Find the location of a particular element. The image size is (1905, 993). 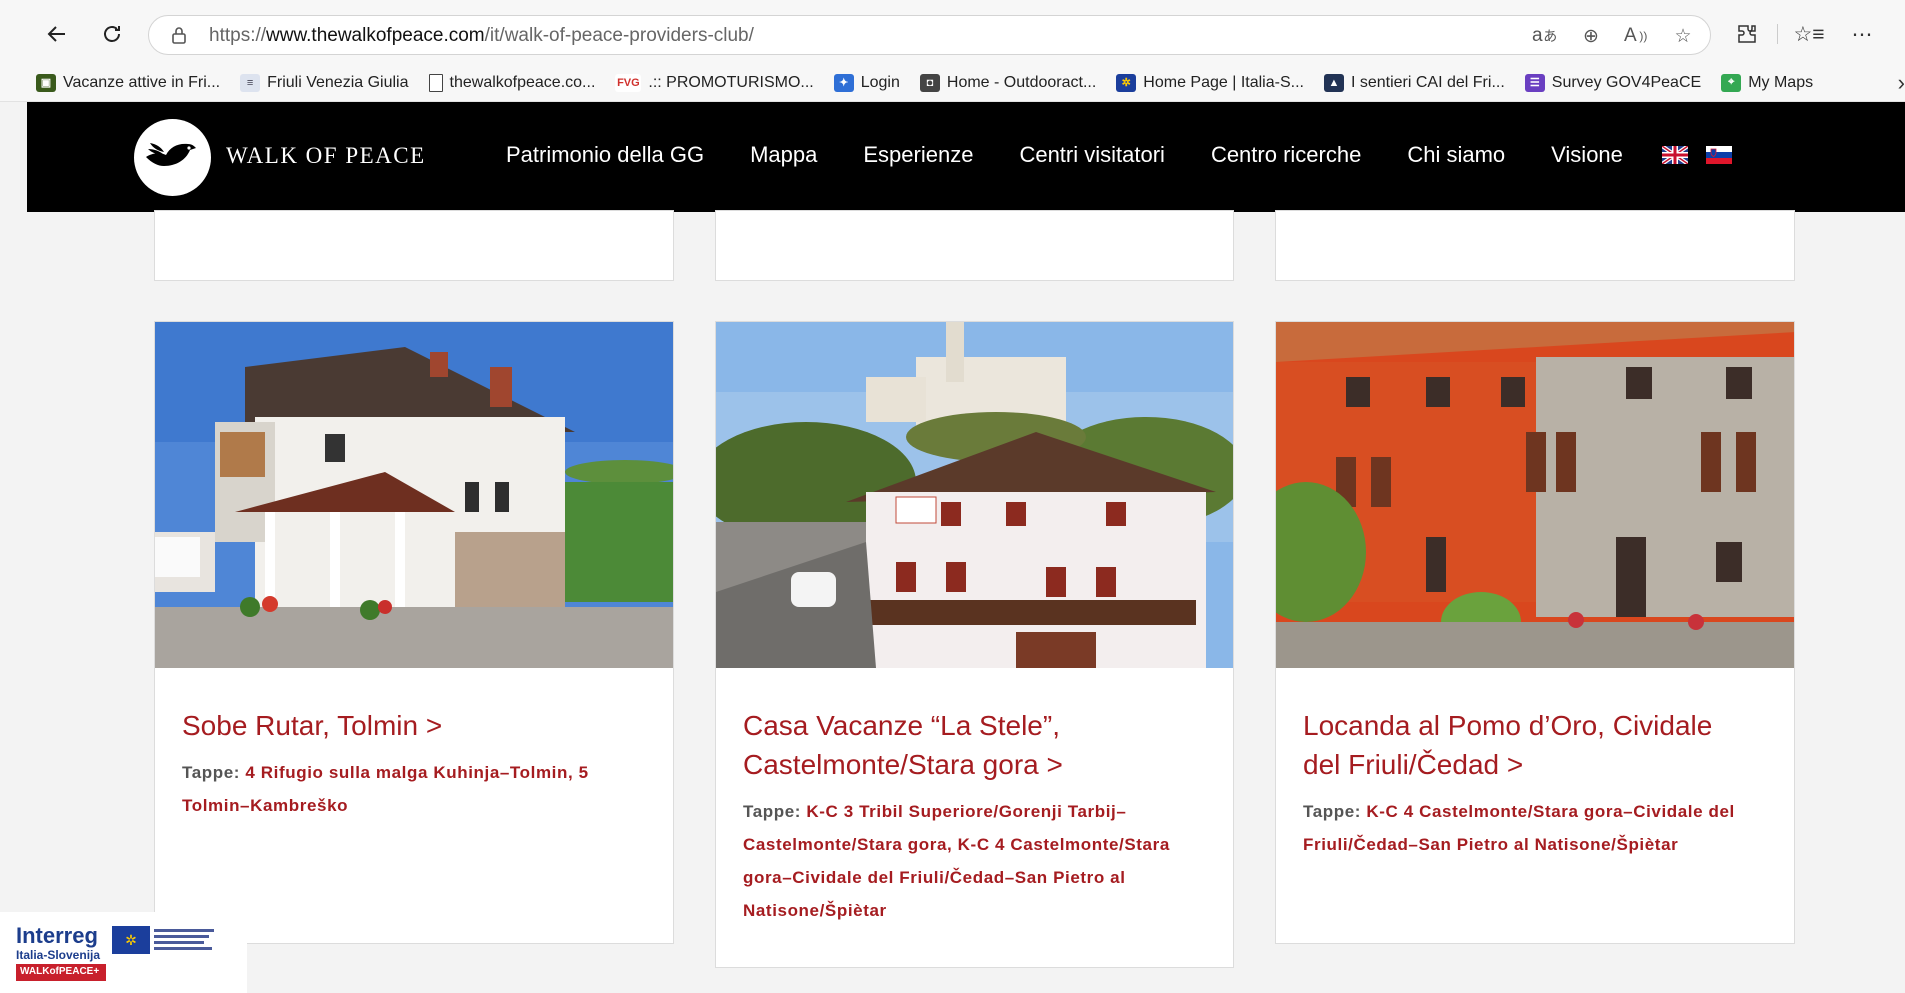

survey-icon: ☰ is located at coordinates (1534, 82).